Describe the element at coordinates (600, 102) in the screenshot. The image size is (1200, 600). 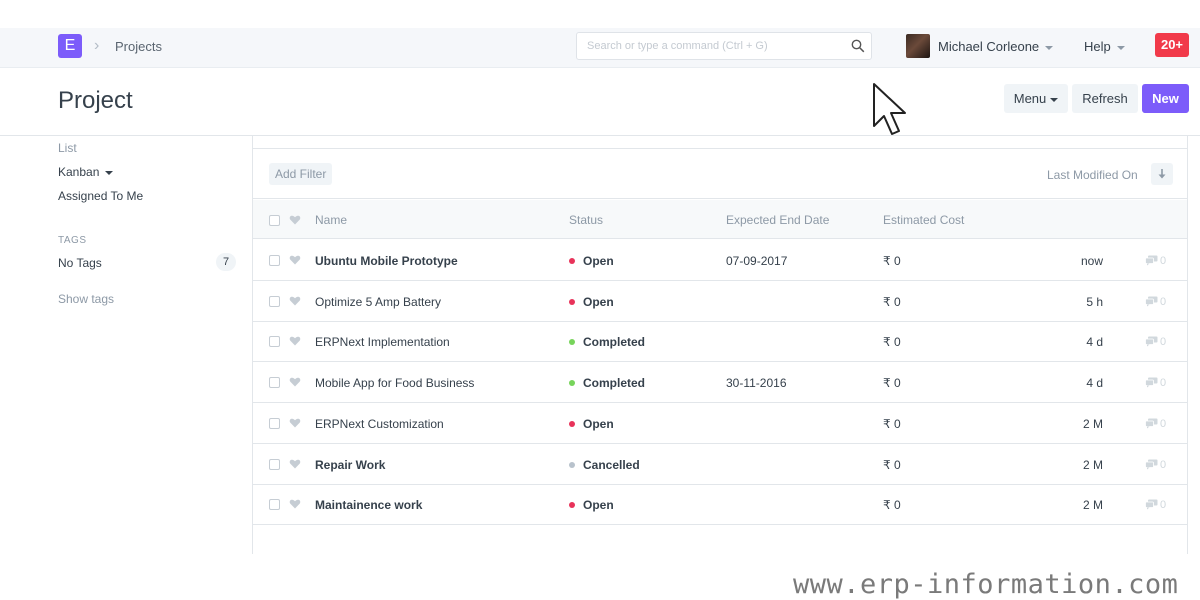
I see `page-header: Project Menu Refresh New` at that location.